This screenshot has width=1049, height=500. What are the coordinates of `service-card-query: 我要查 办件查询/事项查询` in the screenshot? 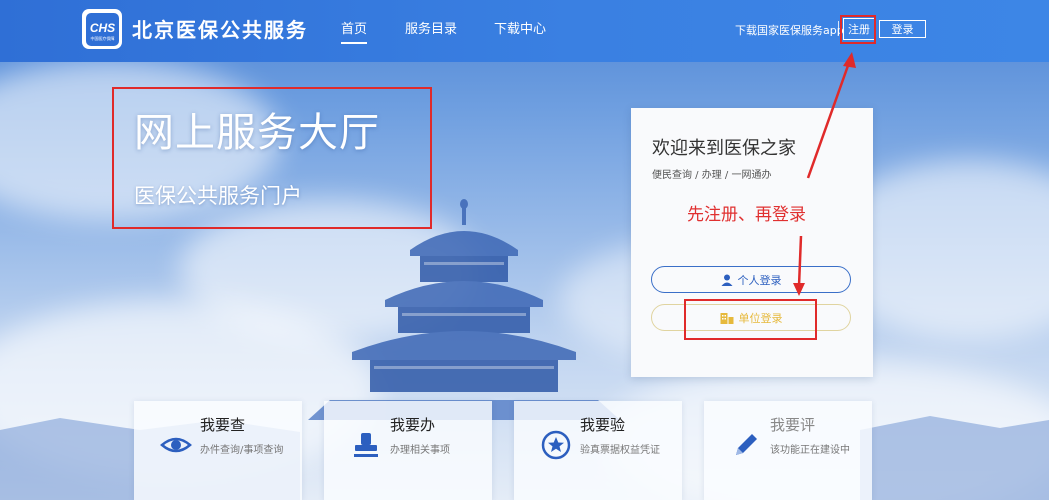 It's located at (218, 450).